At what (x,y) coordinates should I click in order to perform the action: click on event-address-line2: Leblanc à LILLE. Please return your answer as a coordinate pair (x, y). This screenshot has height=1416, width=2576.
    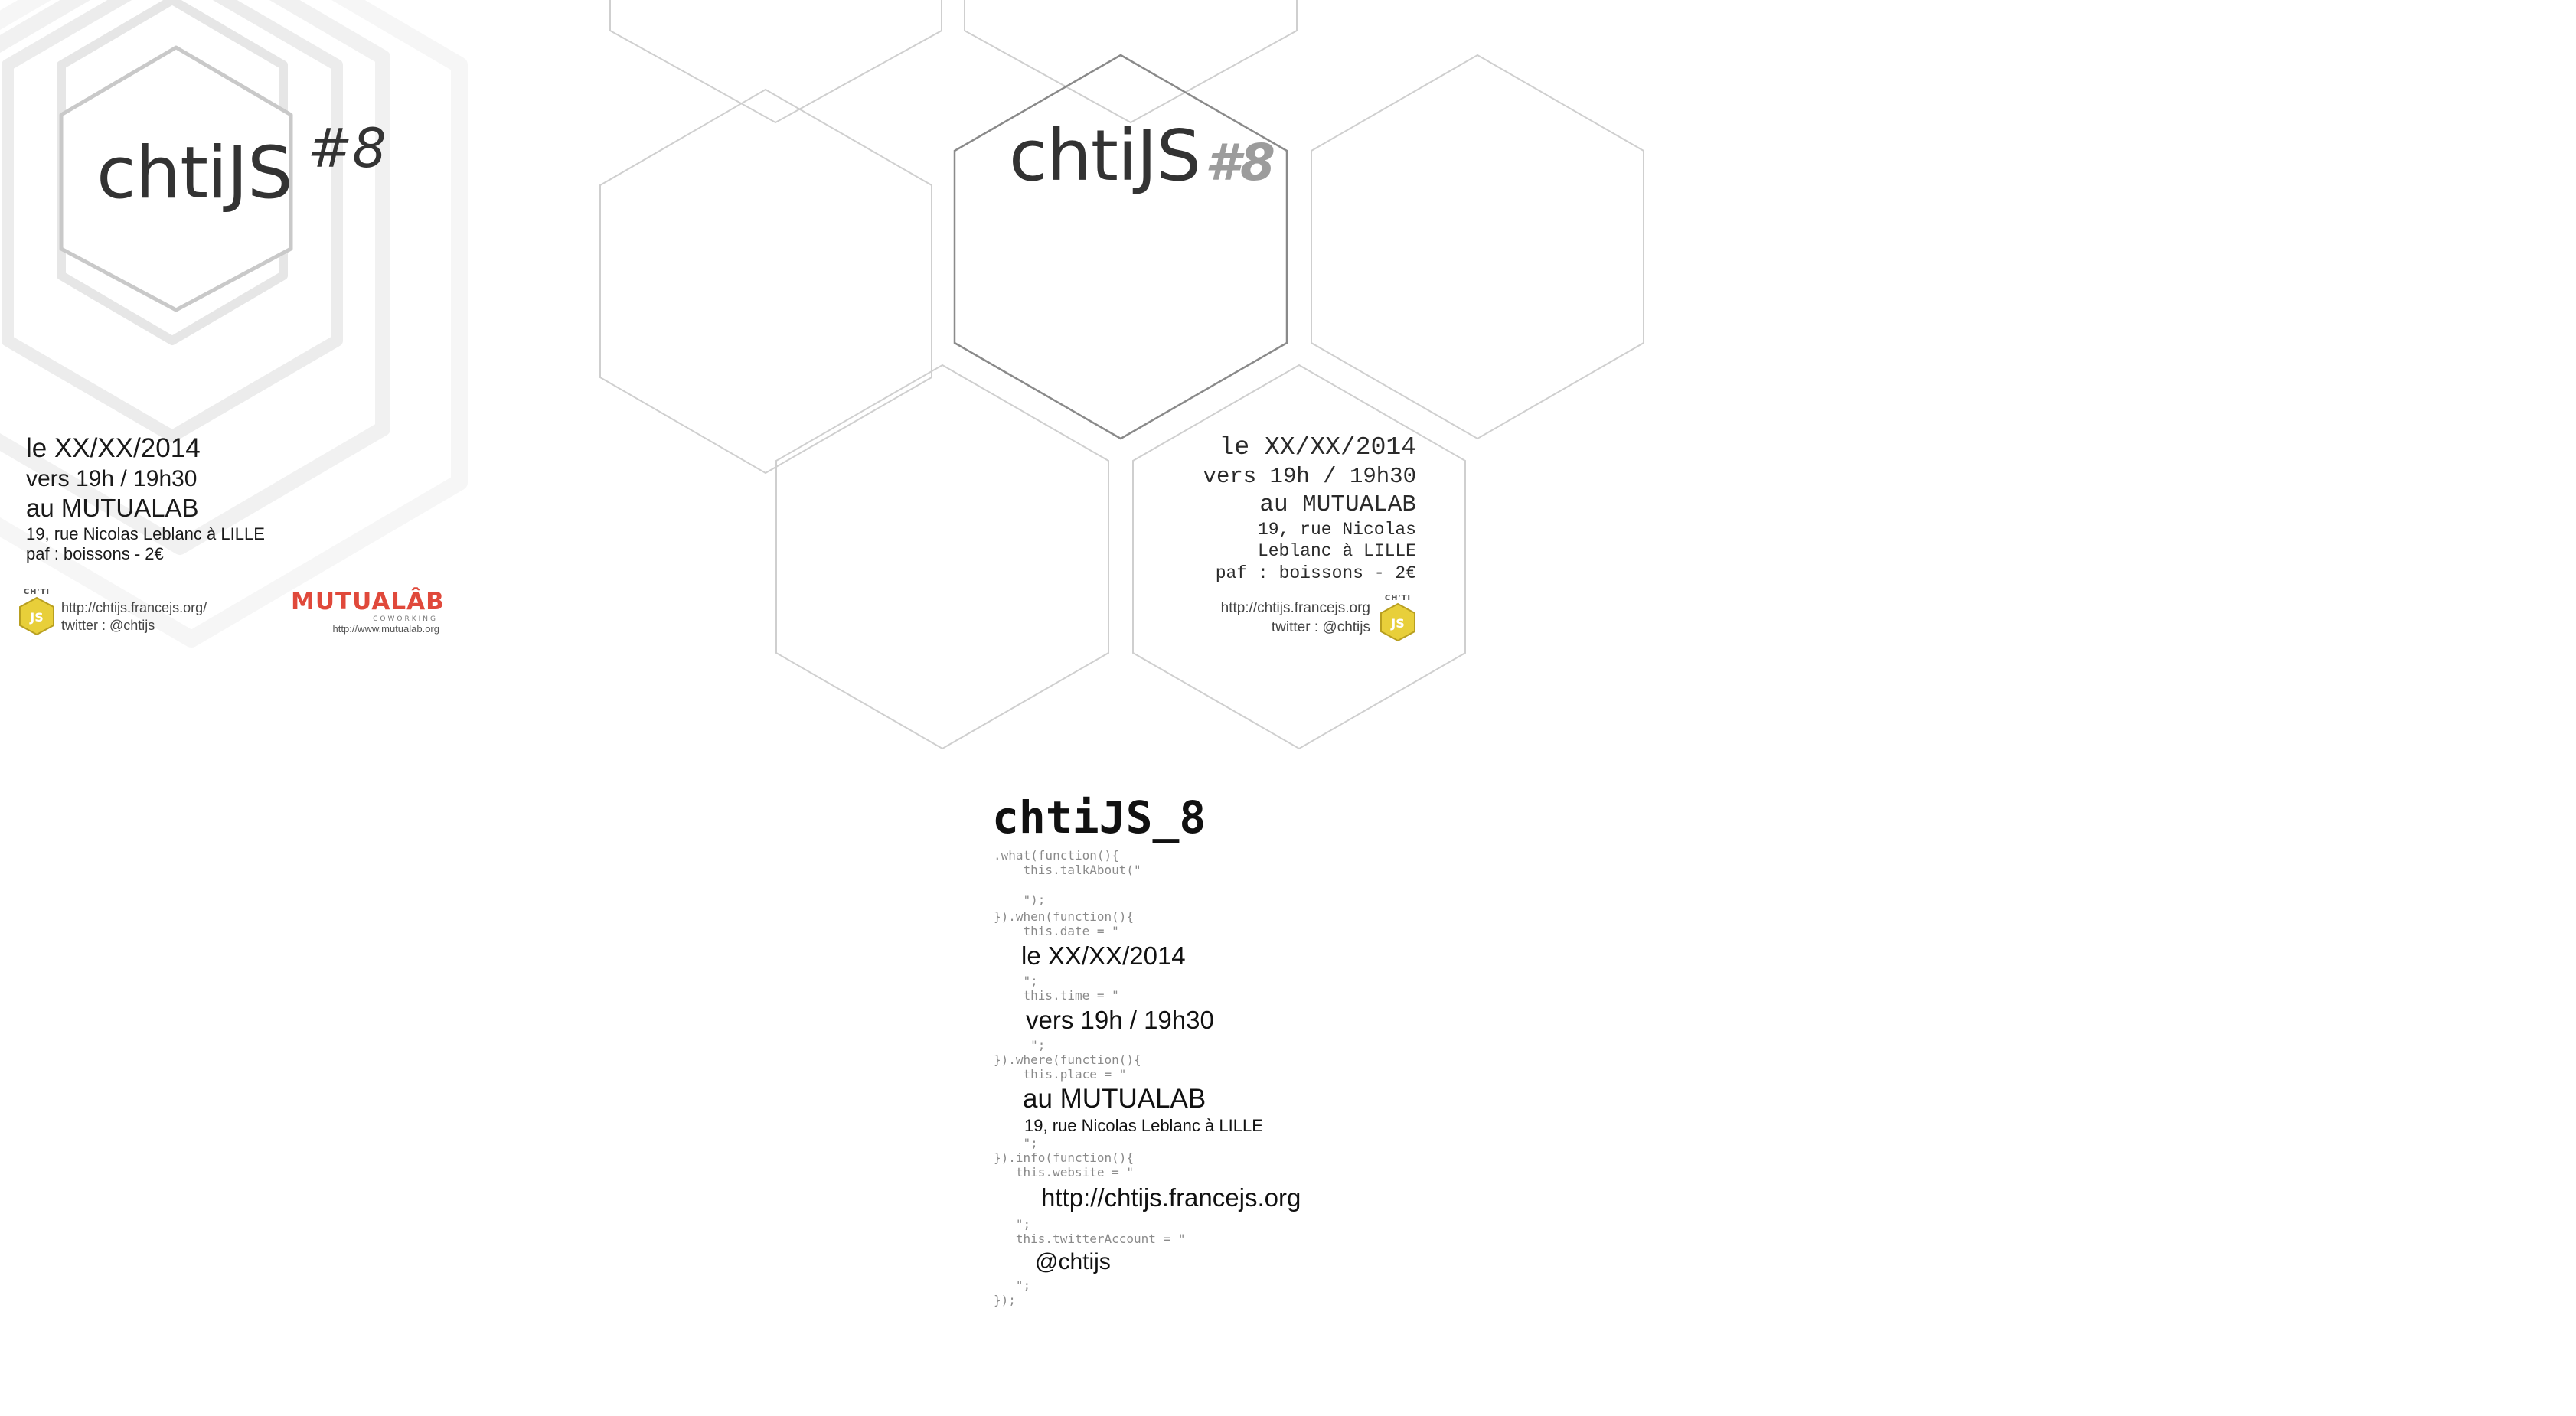
    Looking at the image, I should click on (1336, 551).